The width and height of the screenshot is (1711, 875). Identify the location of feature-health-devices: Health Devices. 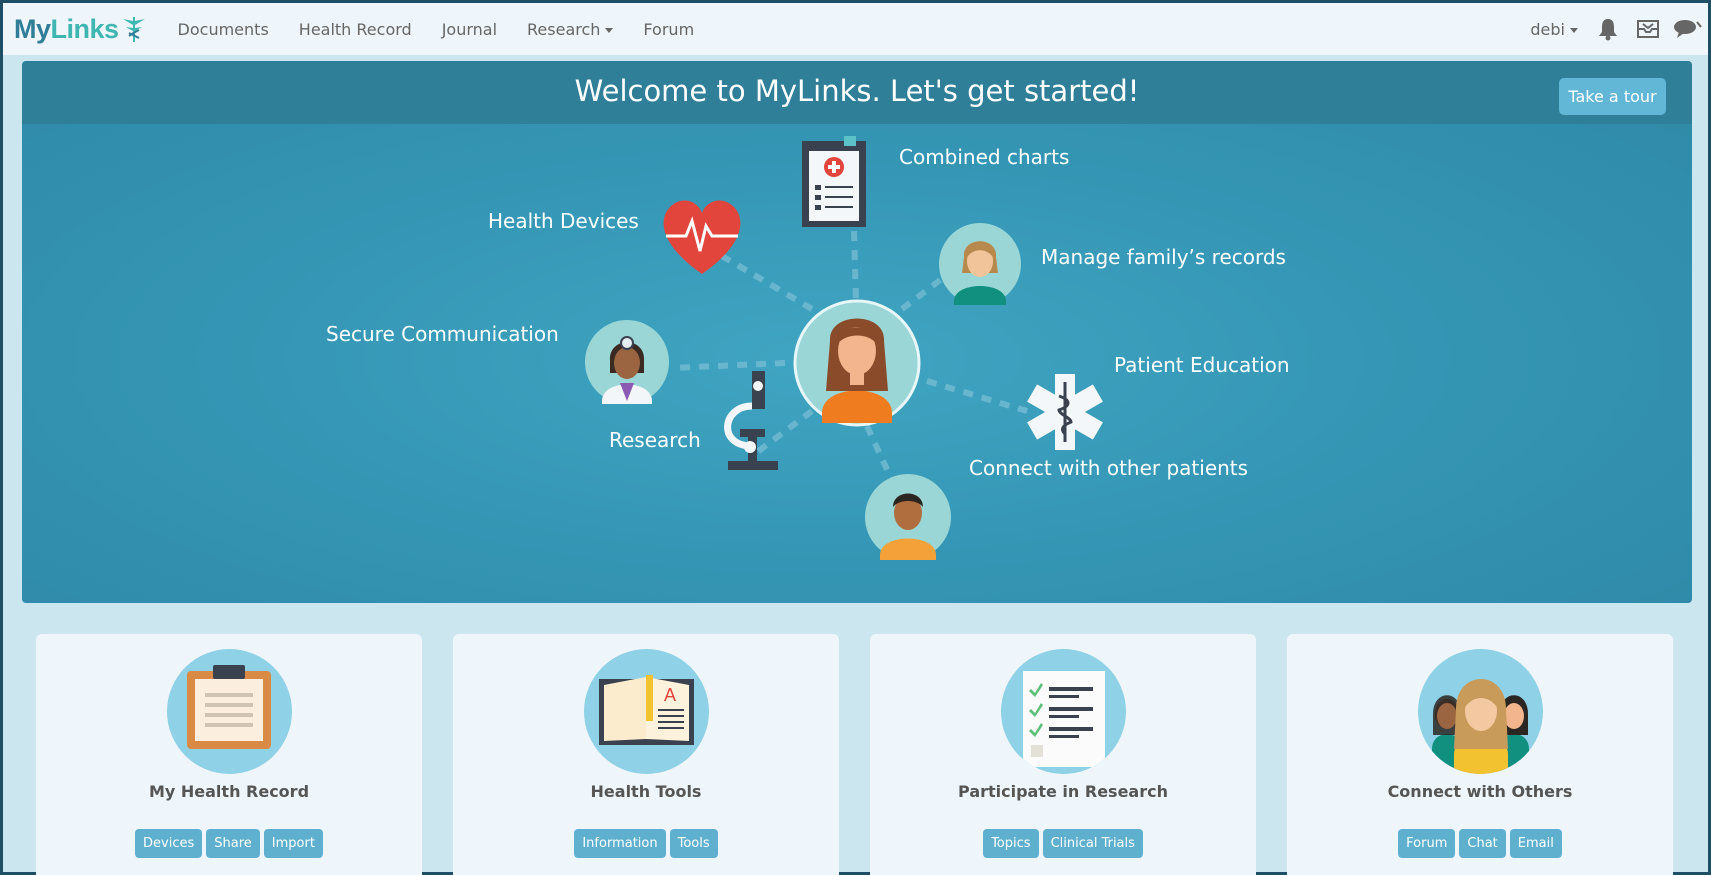
(563, 221).